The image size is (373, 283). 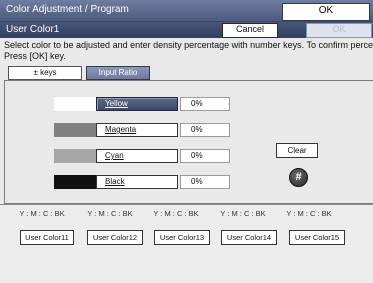 I want to click on cyan-button: Cyan, so click(x=137, y=156).